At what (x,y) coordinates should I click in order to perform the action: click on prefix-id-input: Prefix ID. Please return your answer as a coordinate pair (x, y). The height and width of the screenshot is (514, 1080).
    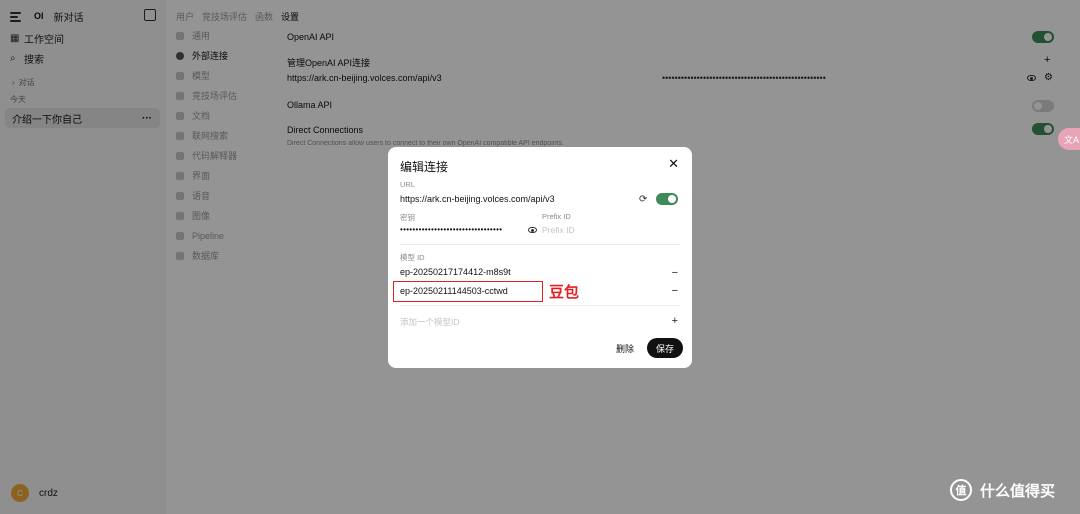
    Looking at the image, I should click on (558, 230).